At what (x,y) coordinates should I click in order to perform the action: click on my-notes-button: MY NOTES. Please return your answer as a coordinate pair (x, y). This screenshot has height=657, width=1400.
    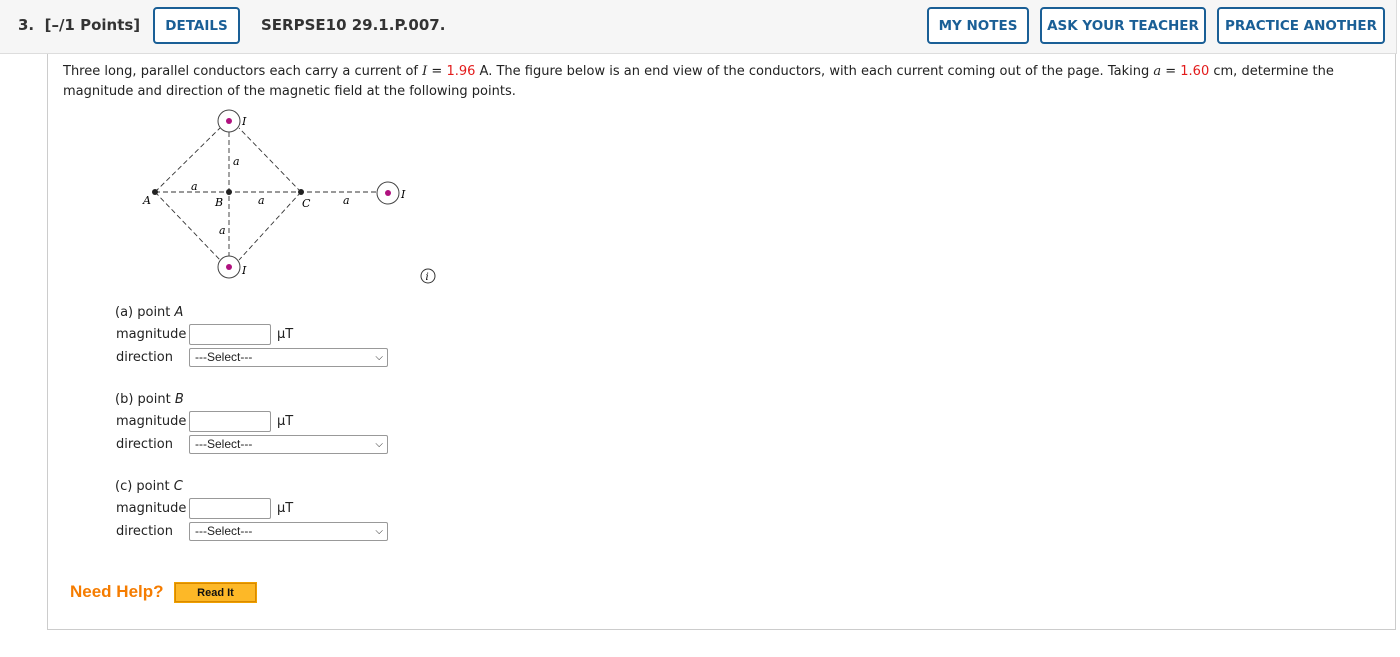
    Looking at the image, I should click on (978, 25).